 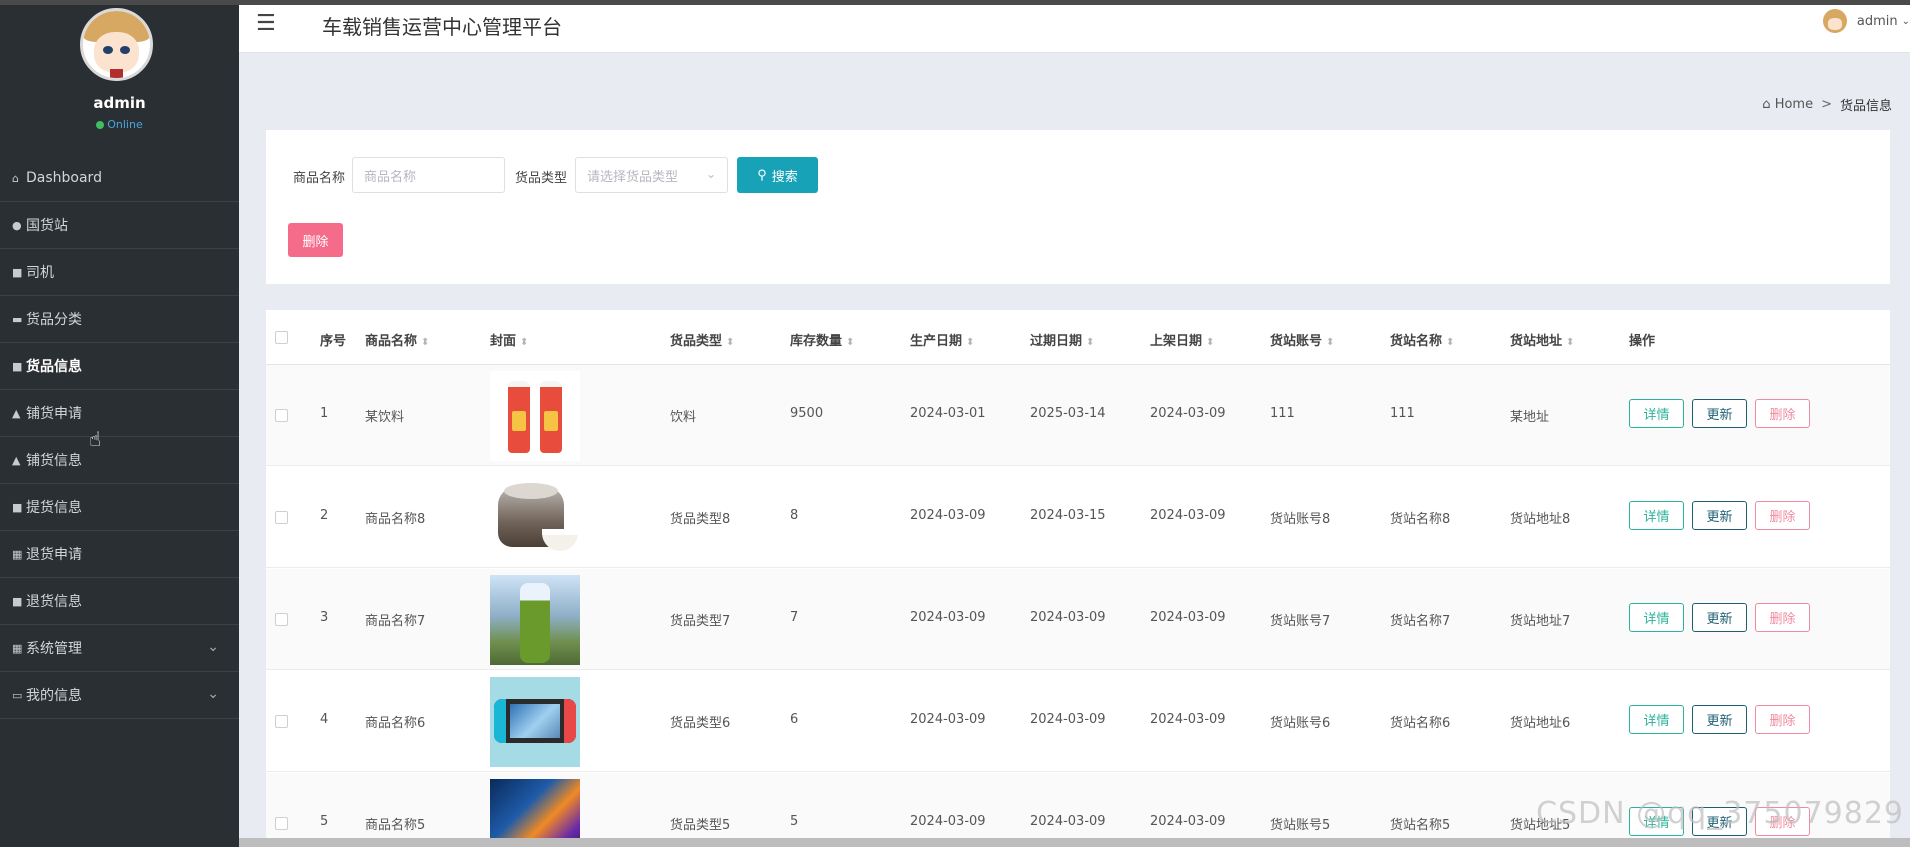 What do you see at coordinates (442, 27) in the screenshot?
I see `app-title: 车载销售运营中心管理平台` at bounding box center [442, 27].